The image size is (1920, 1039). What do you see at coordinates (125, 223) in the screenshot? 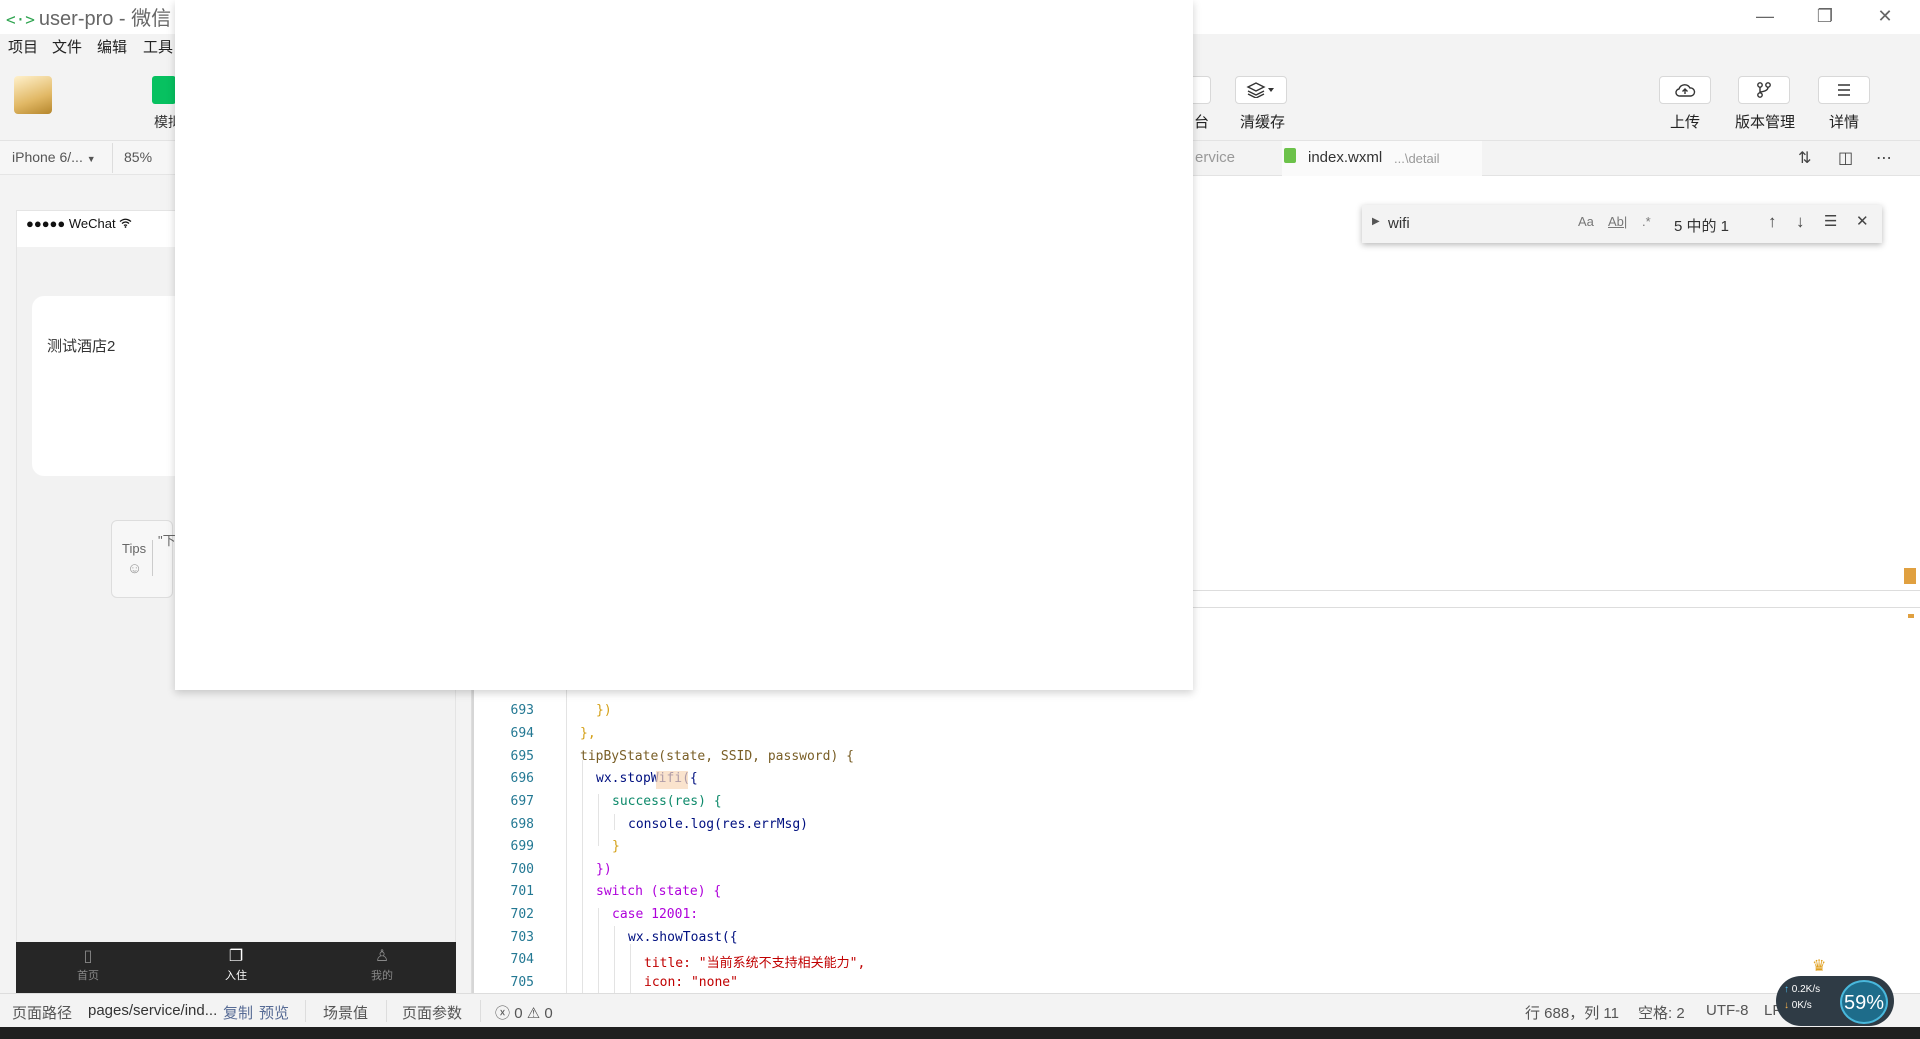
I see `wifi-icon` at bounding box center [125, 223].